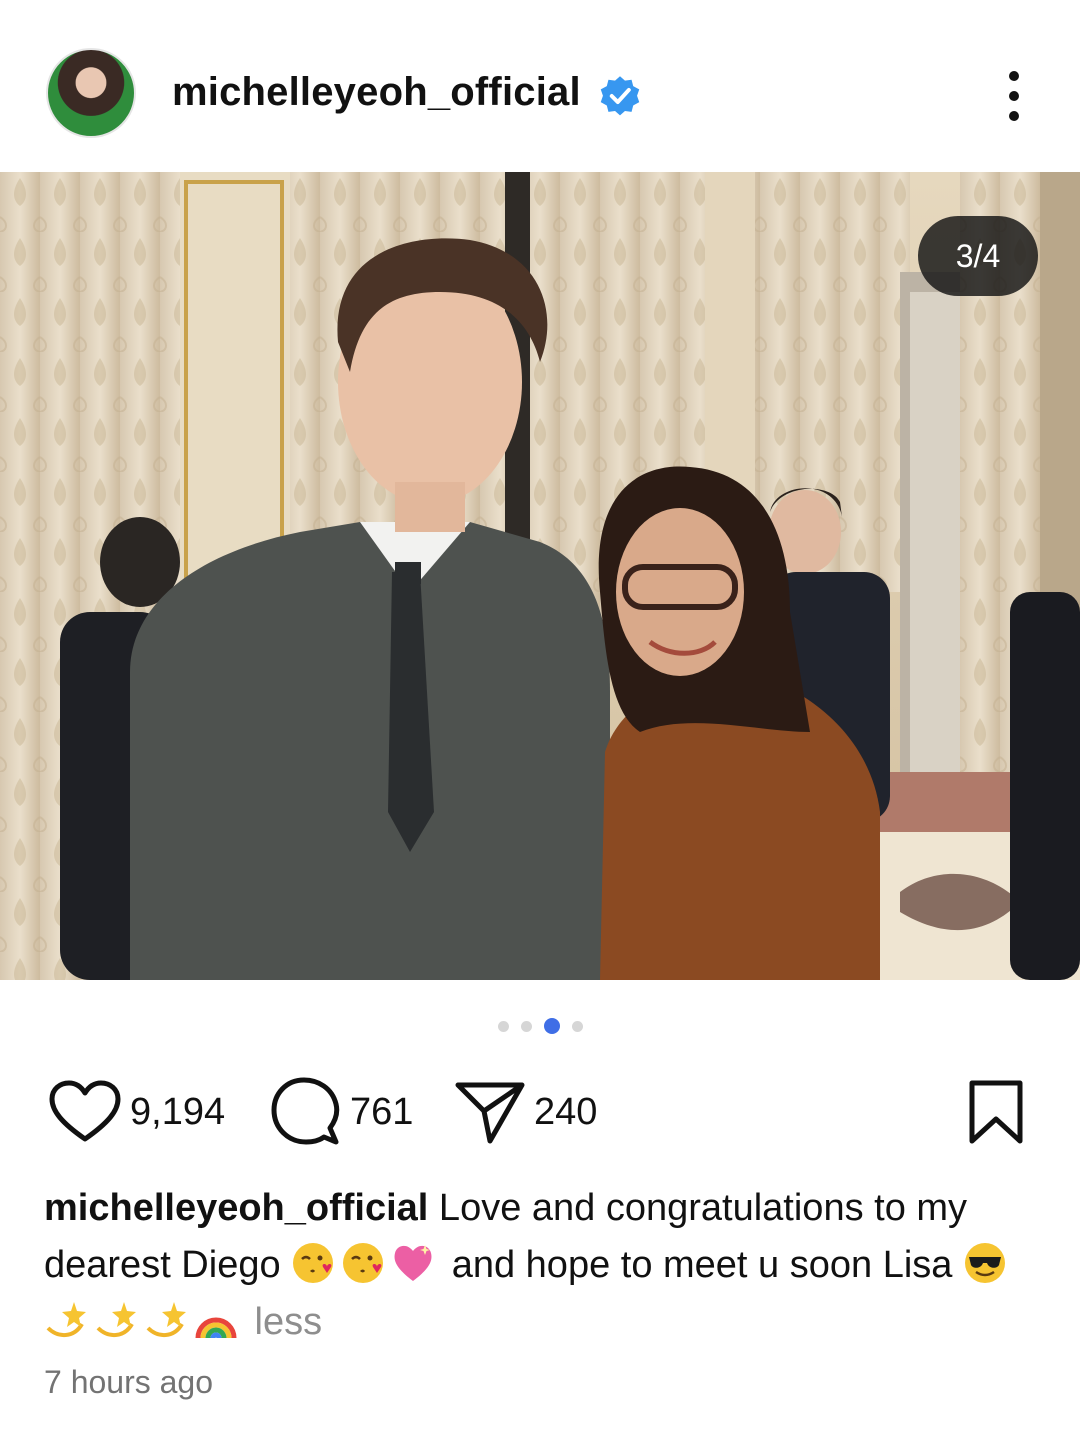  Describe the element at coordinates (490, 1112) in the screenshot. I see `paper-plane-icon` at that location.